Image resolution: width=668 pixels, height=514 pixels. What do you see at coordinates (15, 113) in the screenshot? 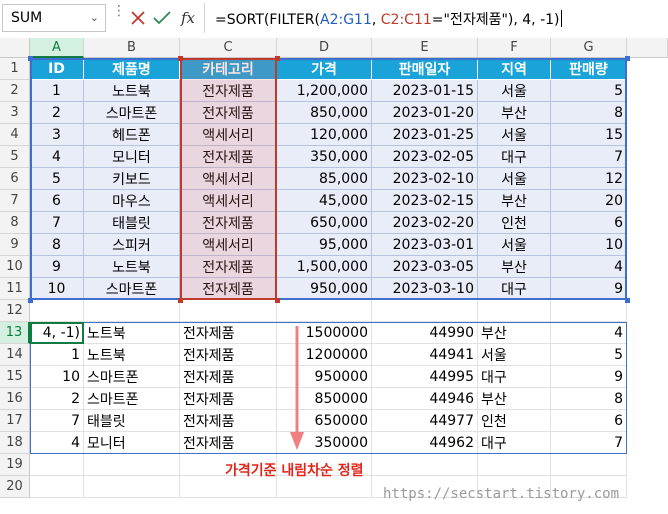
I see `row-header-3: 3` at bounding box center [15, 113].